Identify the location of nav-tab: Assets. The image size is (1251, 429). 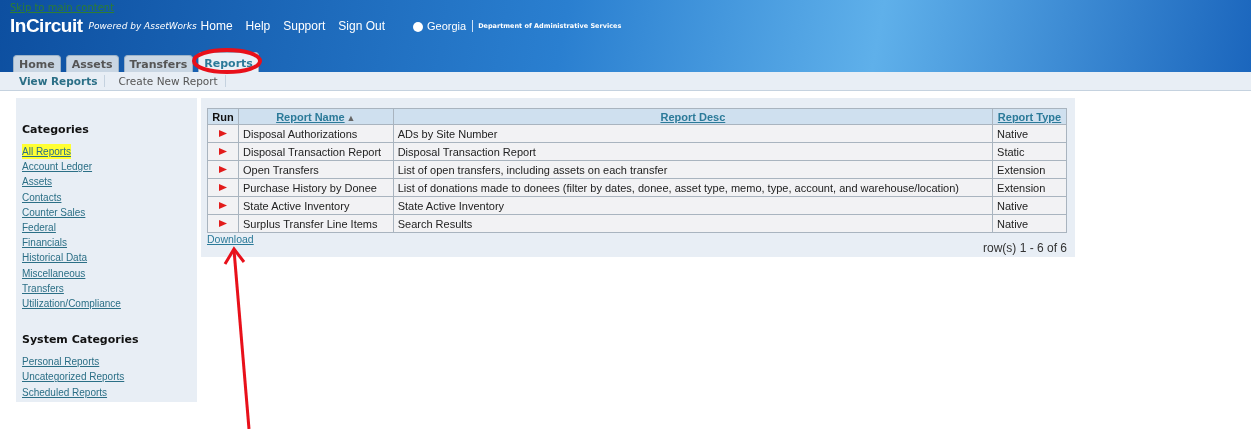
(92, 63).